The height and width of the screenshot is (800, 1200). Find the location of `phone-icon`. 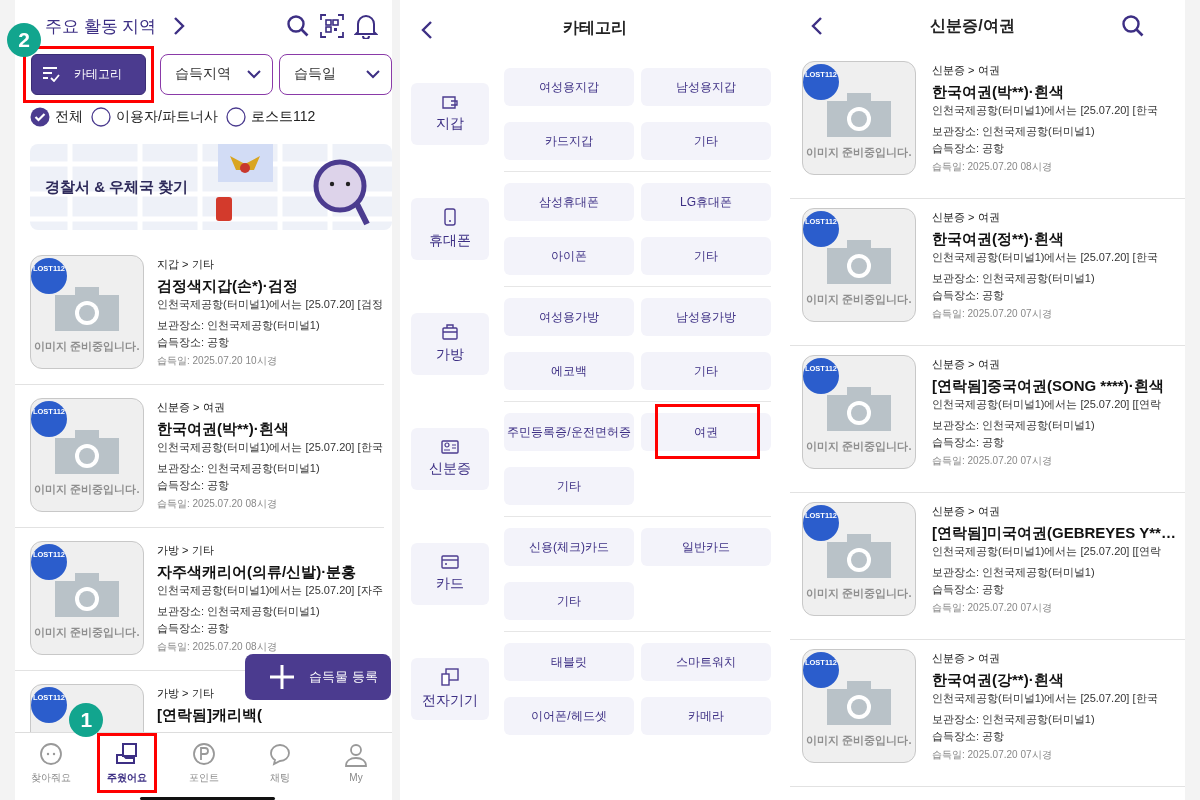

phone-icon is located at coordinates (450, 217).